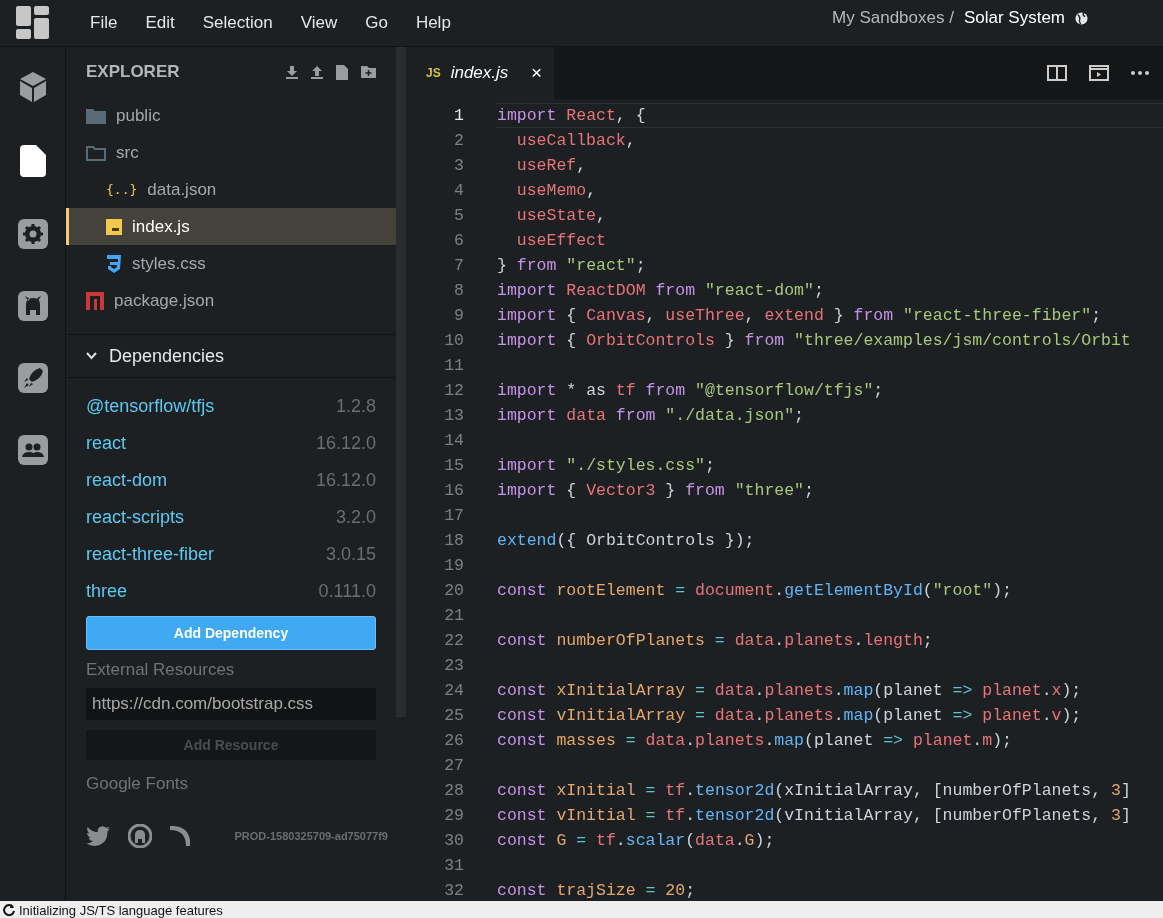  What do you see at coordinates (814, 815) in the screenshot?
I see `code-line: const vInitial = tf.tensor2d(vInitialArray, [numberOfPlanets, 3]` at bounding box center [814, 815].